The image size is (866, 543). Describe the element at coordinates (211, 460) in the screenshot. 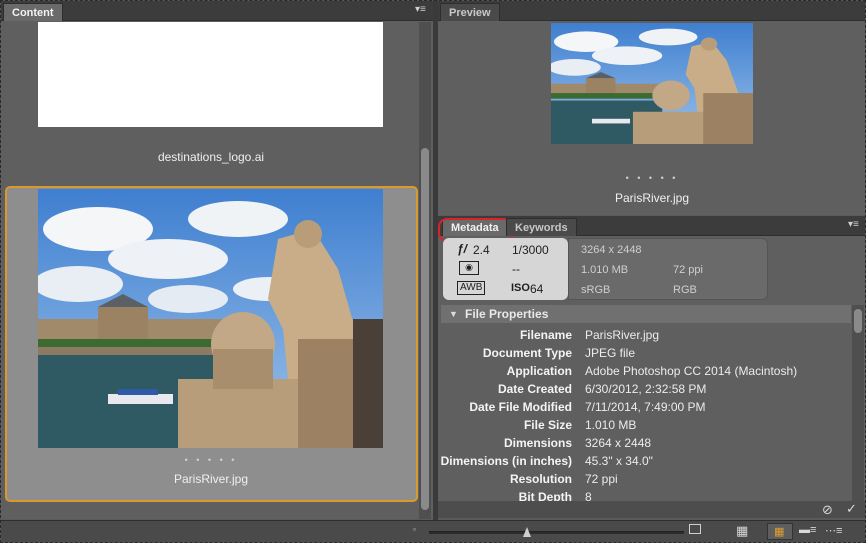

I see `rating-dots: • • • • •` at that location.